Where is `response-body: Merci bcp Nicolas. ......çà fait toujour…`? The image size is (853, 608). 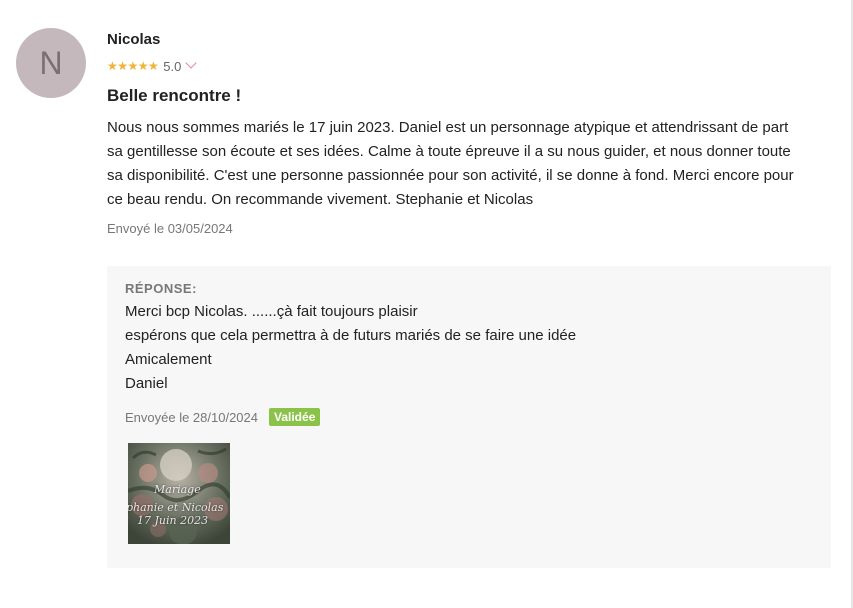 response-body: Merci bcp Nicolas. ......çà fait toujour… is located at coordinates (350, 348).